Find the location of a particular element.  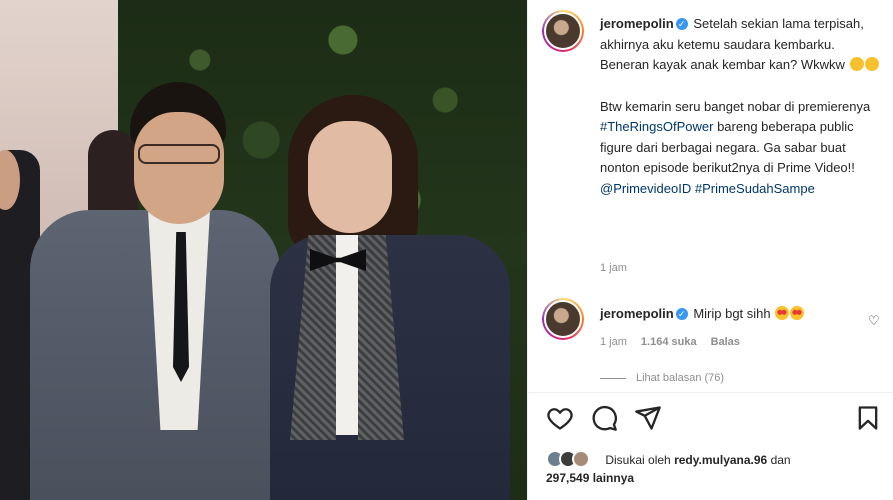

comment-like-heart-icon: ♡ is located at coordinates (874, 321).